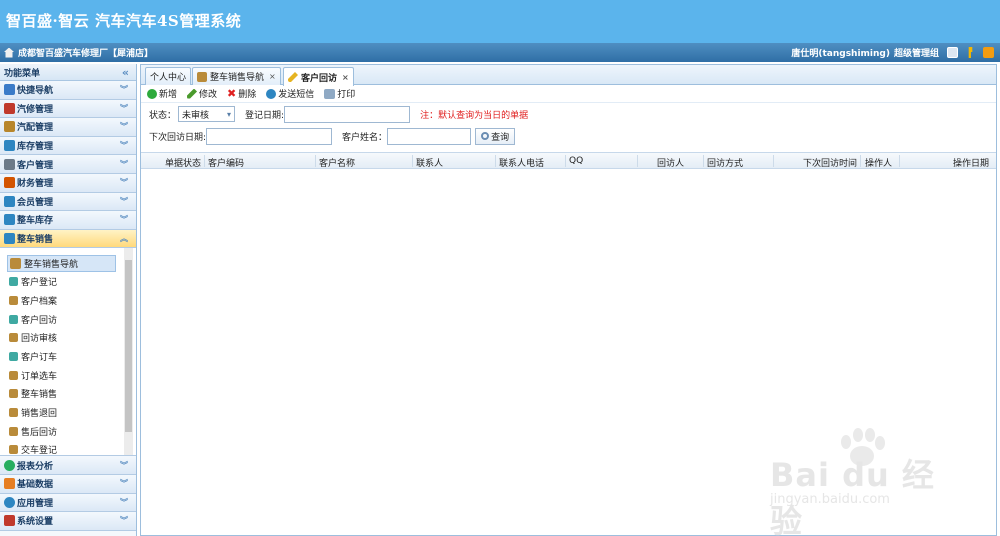 Image resolution: width=1000 pixels, height=536 pixels. What do you see at coordinates (207, 114) in the screenshot?
I see `status-select: 未审核 ▾` at bounding box center [207, 114].